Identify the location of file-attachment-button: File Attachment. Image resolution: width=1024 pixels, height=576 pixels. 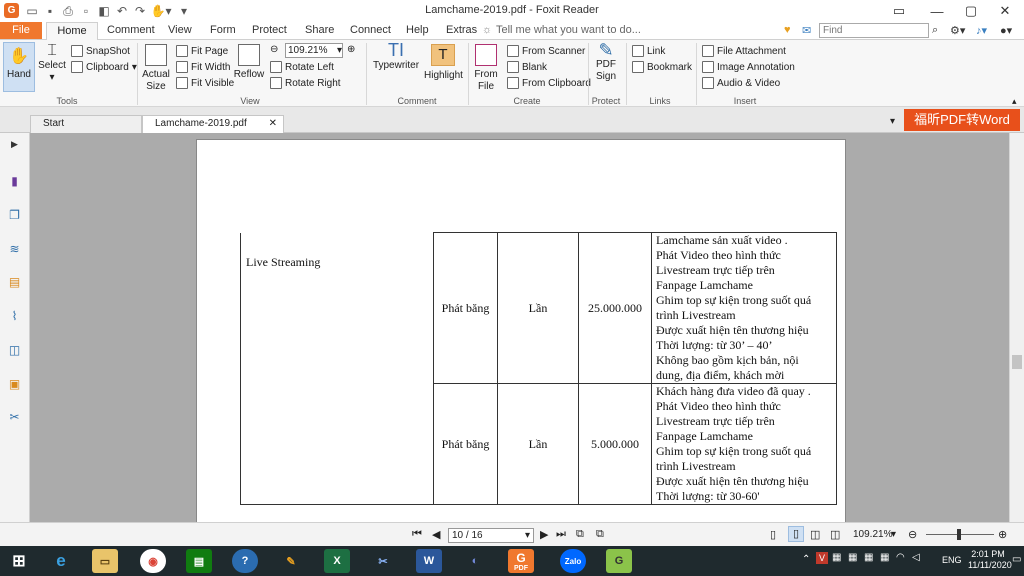
(744, 51).